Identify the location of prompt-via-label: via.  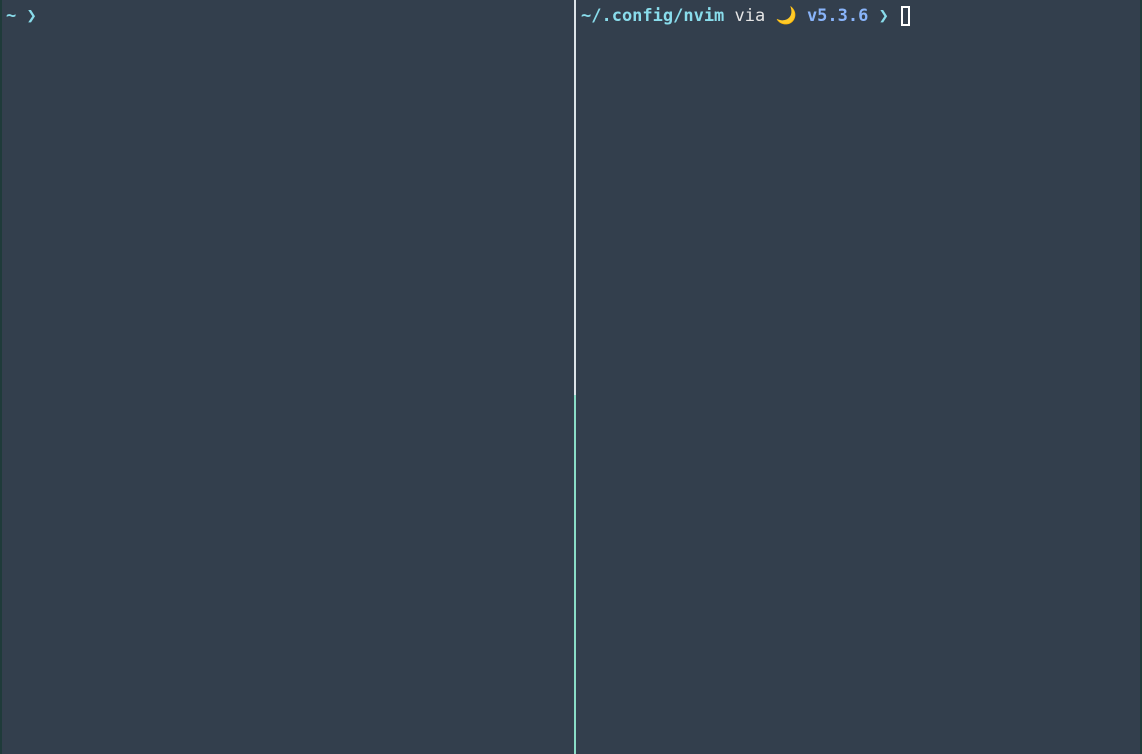
(750, 16).